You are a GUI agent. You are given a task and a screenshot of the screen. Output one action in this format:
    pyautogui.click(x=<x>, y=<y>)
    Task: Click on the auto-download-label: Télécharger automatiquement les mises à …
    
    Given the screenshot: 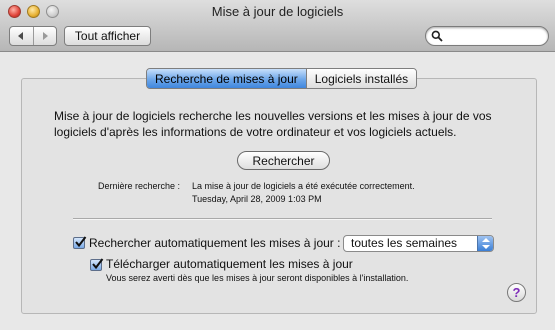 What is the action you would take?
    pyautogui.click(x=229, y=264)
    